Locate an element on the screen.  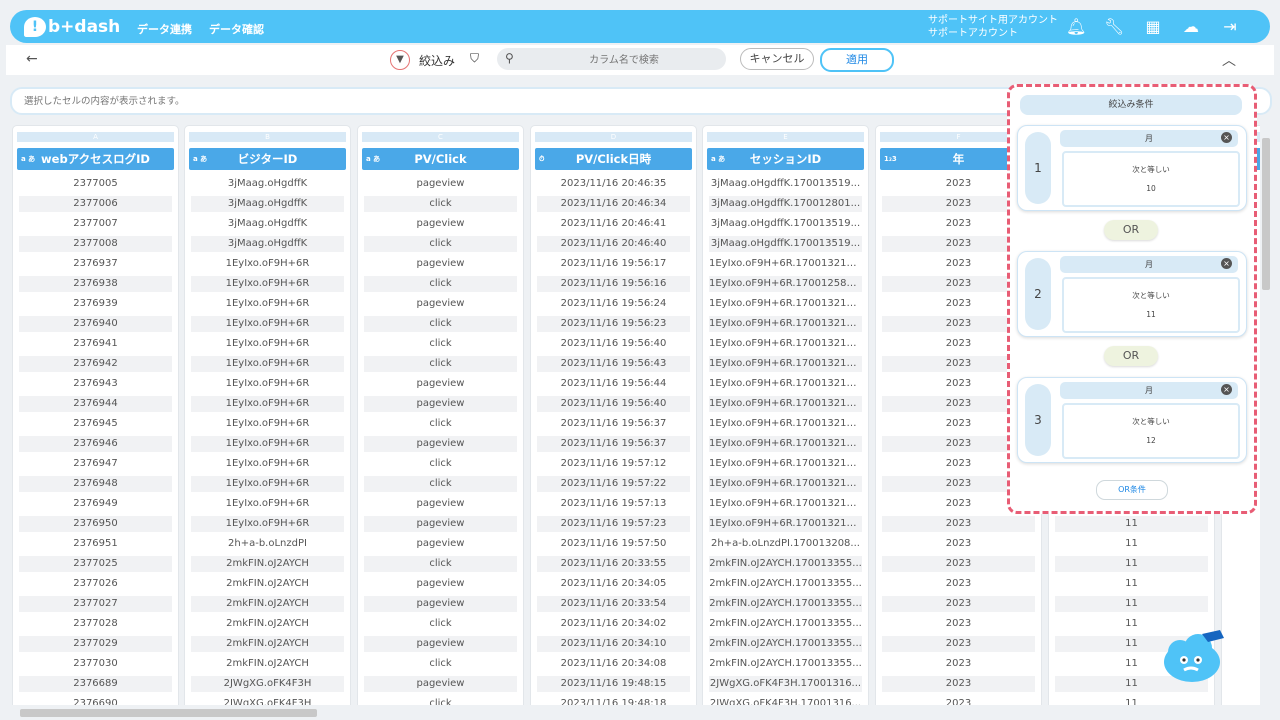
table-cell: 2376944 is located at coordinates (95, 404).